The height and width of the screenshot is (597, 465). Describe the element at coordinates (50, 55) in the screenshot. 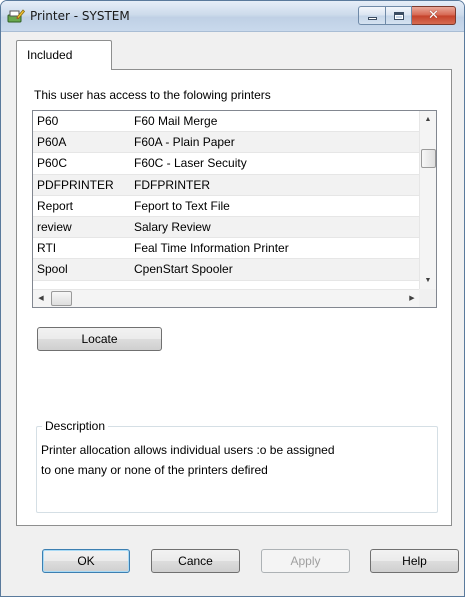

I see `tab-label: Included` at that location.